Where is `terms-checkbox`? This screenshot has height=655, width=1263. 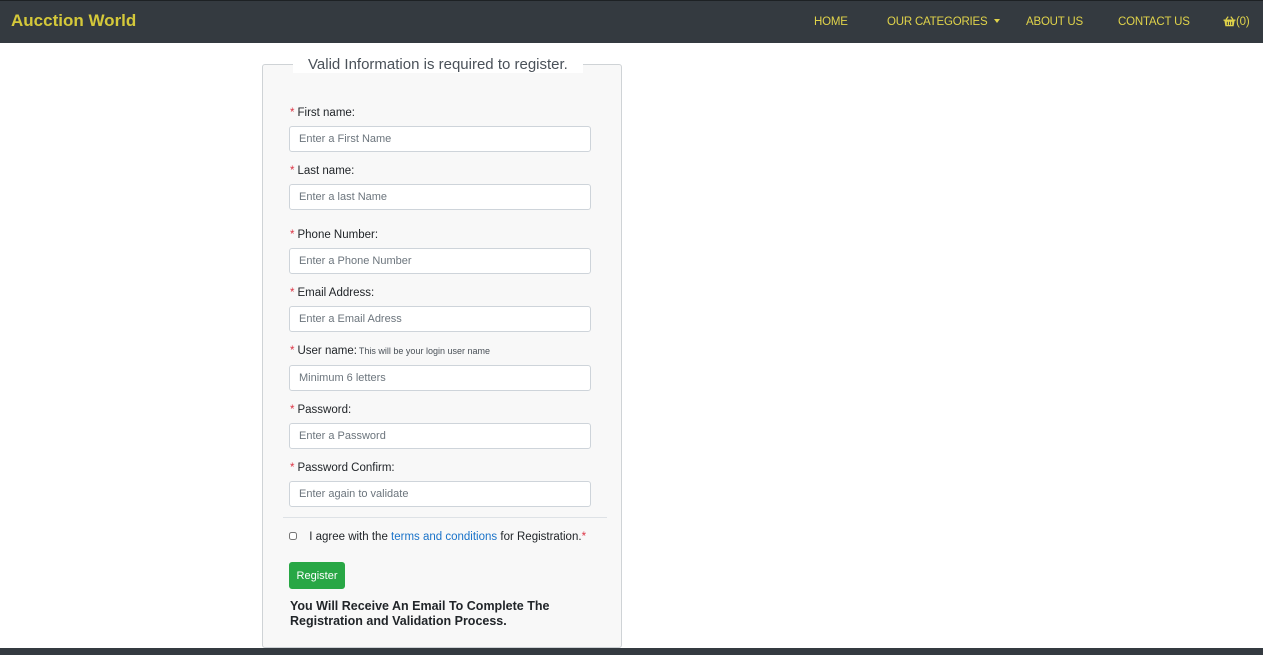 terms-checkbox is located at coordinates (293, 536).